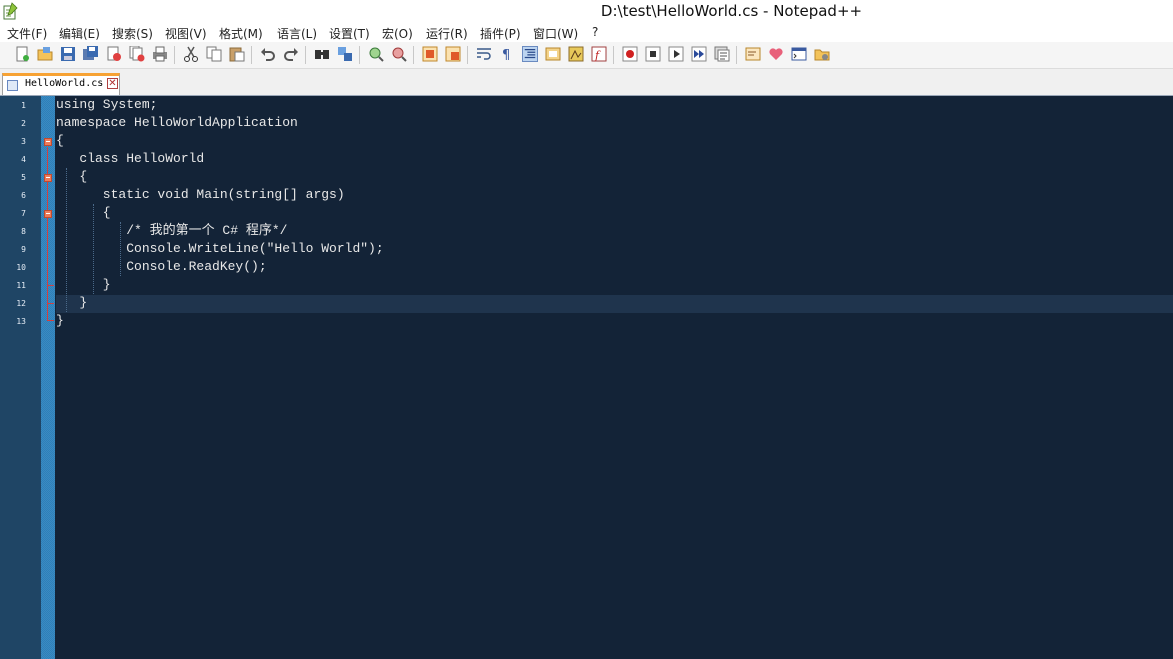 This screenshot has height=659, width=1173. I want to click on line-number: 12, so click(21, 303).